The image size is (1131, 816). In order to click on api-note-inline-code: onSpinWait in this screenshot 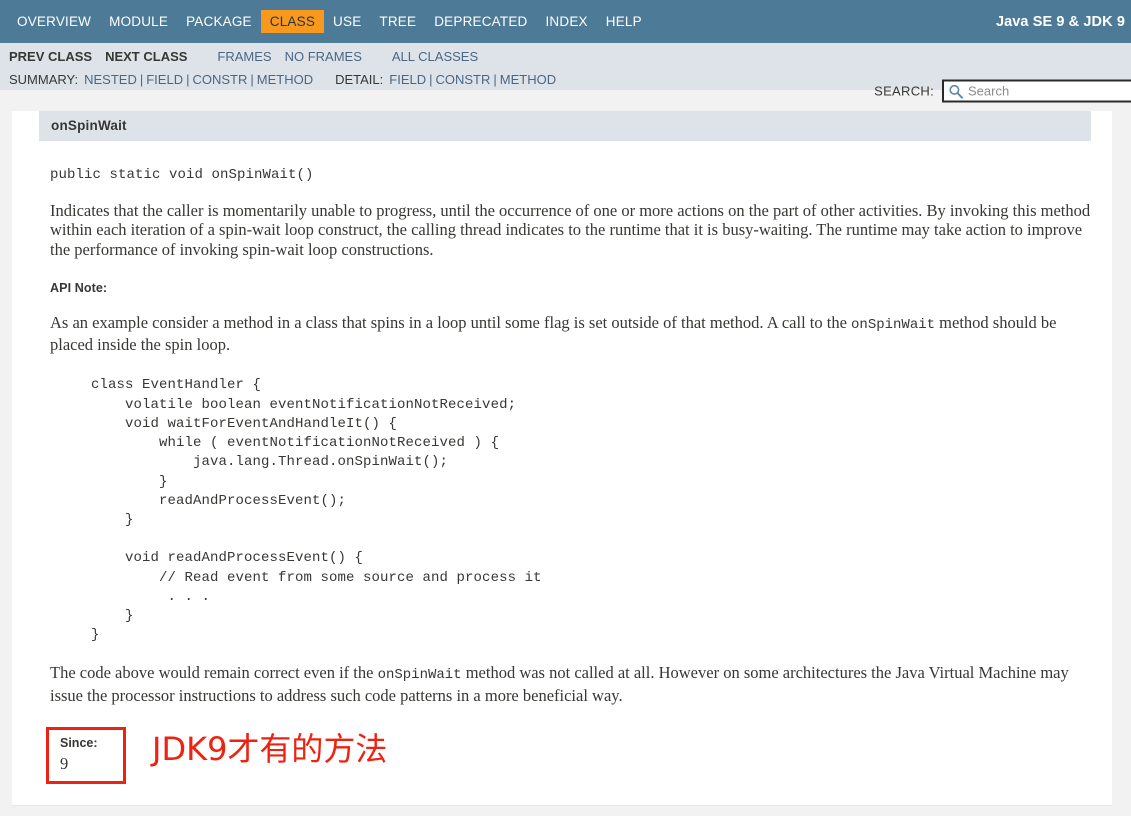, I will do `click(893, 324)`.